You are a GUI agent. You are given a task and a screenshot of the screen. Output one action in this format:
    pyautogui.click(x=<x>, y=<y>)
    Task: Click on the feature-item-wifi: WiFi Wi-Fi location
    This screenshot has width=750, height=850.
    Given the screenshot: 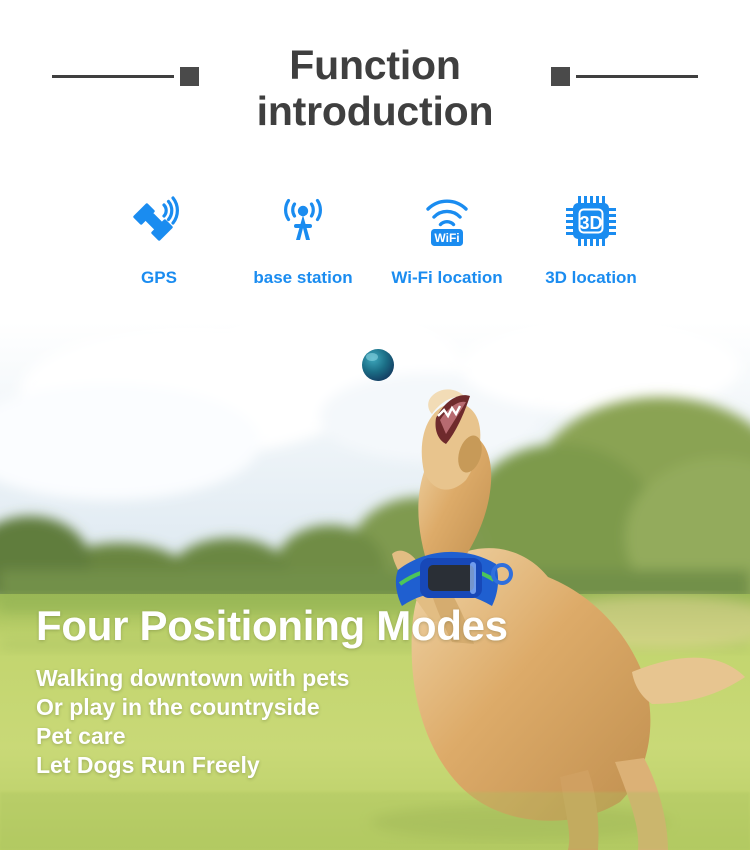 What is the action you would take?
    pyautogui.click(x=447, y=239)
    